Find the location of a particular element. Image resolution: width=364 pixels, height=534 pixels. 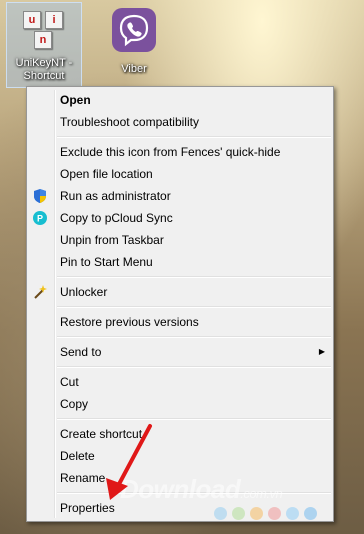

desktop-icon-label: Viber is located at coordinates (134, 69).